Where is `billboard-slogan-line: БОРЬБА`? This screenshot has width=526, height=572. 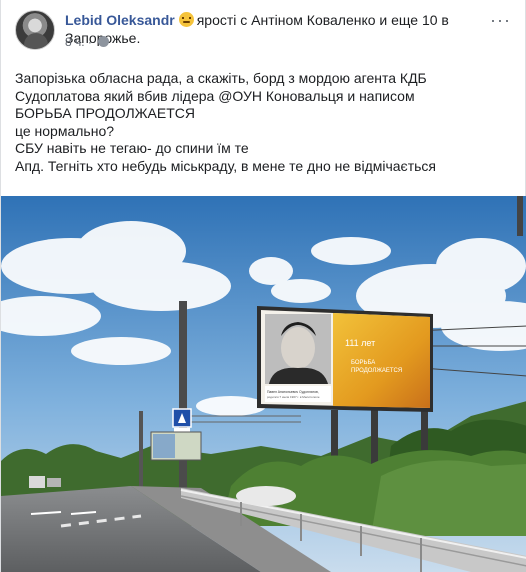 billboard-slogan-line: БОРЬБА is located at coordinates (363, 363).